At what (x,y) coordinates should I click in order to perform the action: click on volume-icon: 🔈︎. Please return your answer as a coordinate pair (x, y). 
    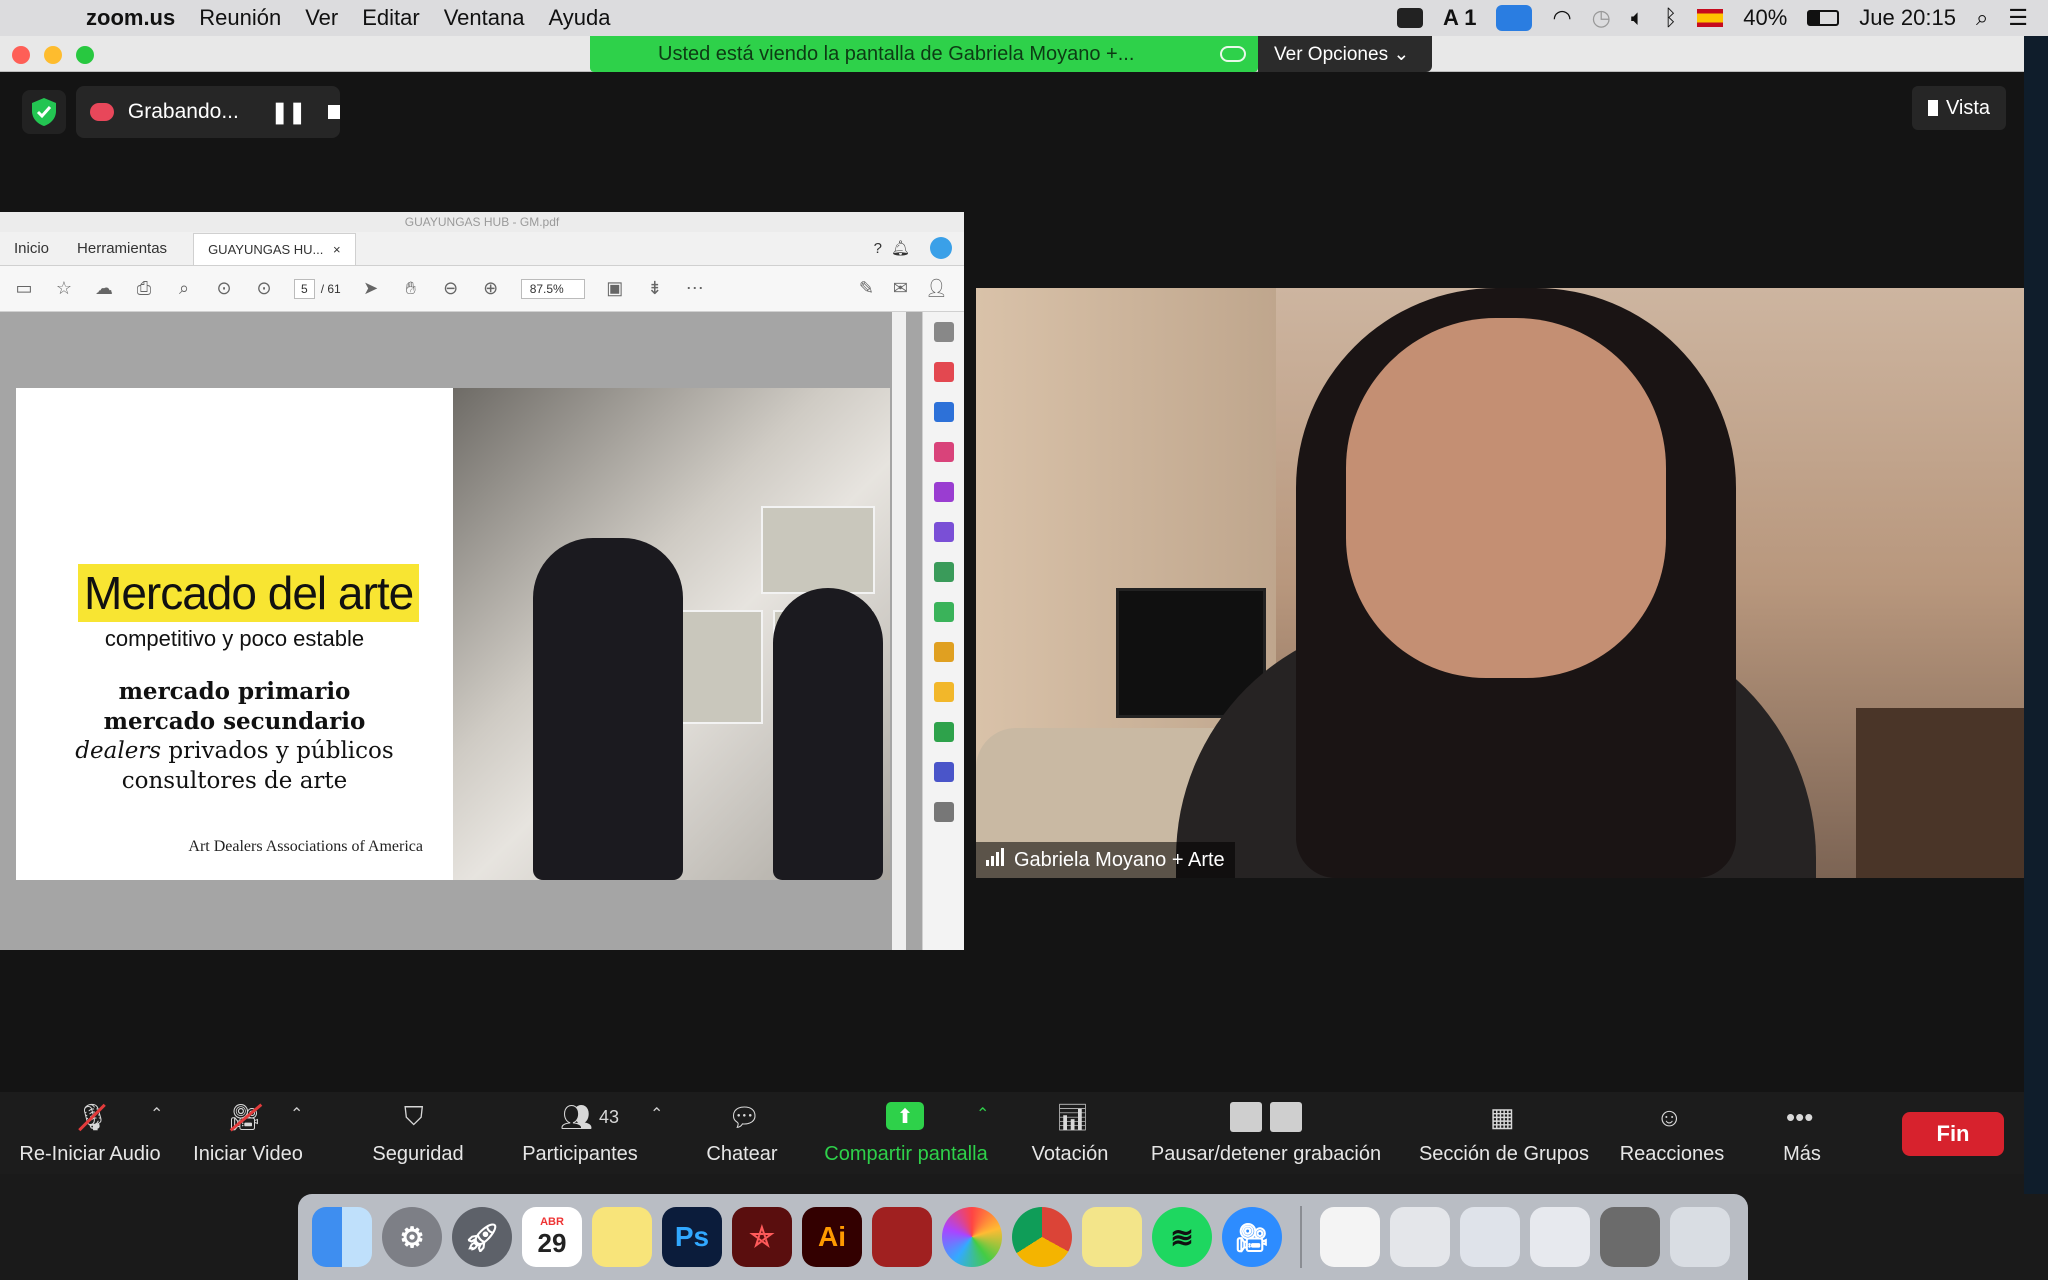
    Looking at the image, I should click on (1637, 18).